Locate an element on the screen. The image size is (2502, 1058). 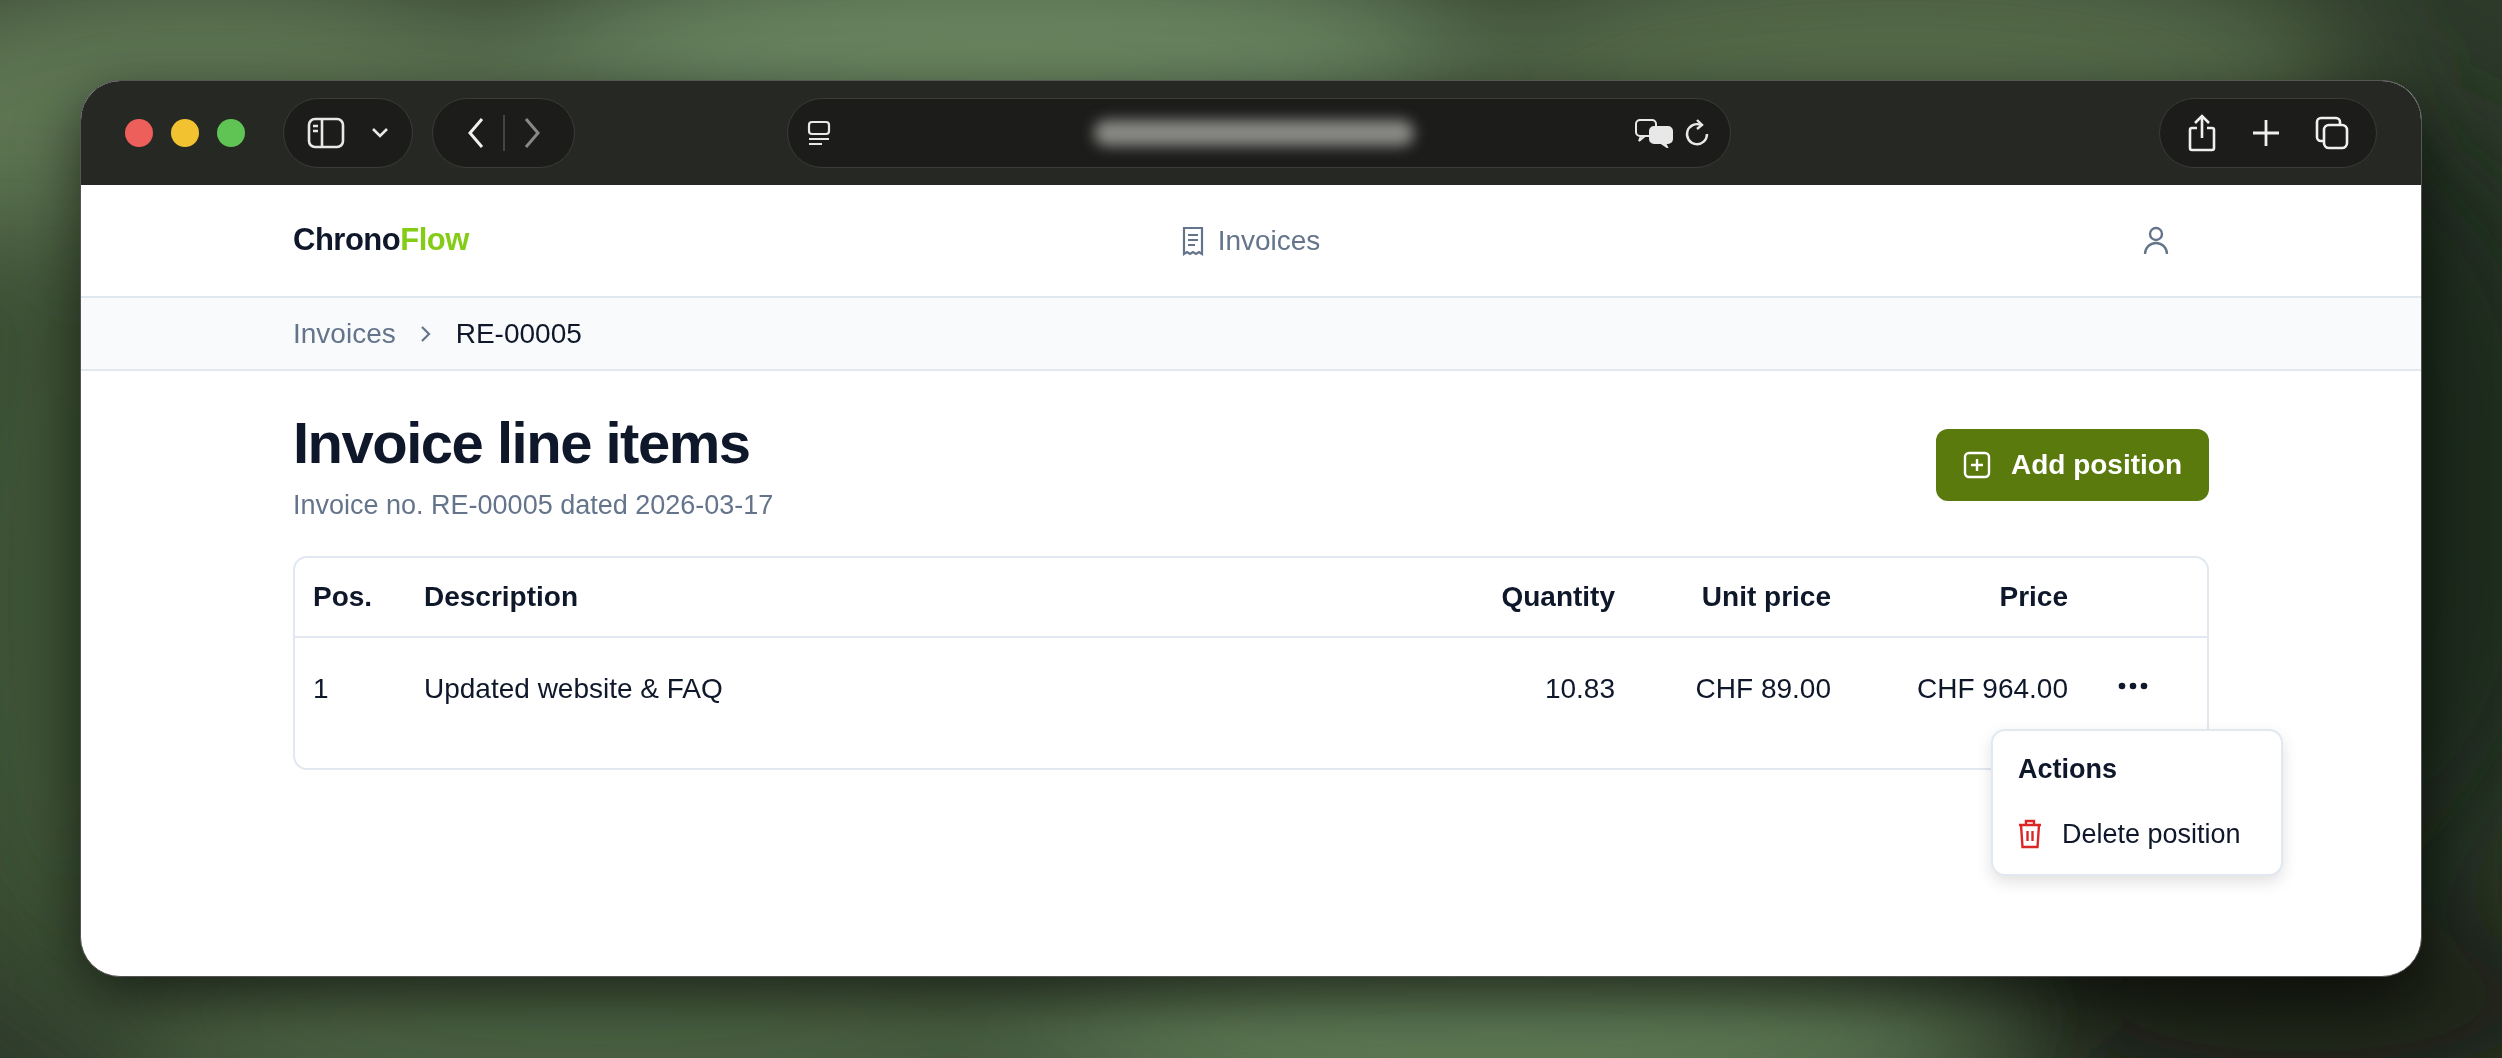
nav-link: Invoices is located at coordinates (1251, 240).